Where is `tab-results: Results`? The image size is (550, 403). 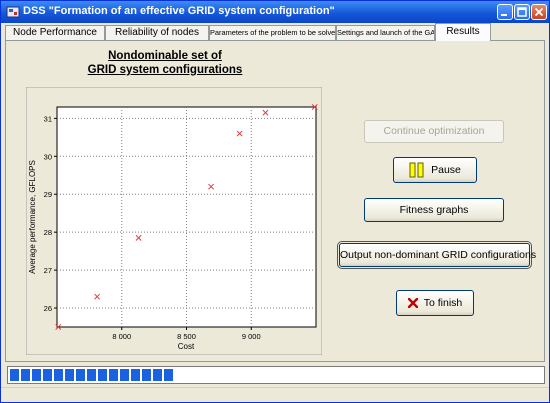
tab-results: Results is located at coordinates (463, 32).